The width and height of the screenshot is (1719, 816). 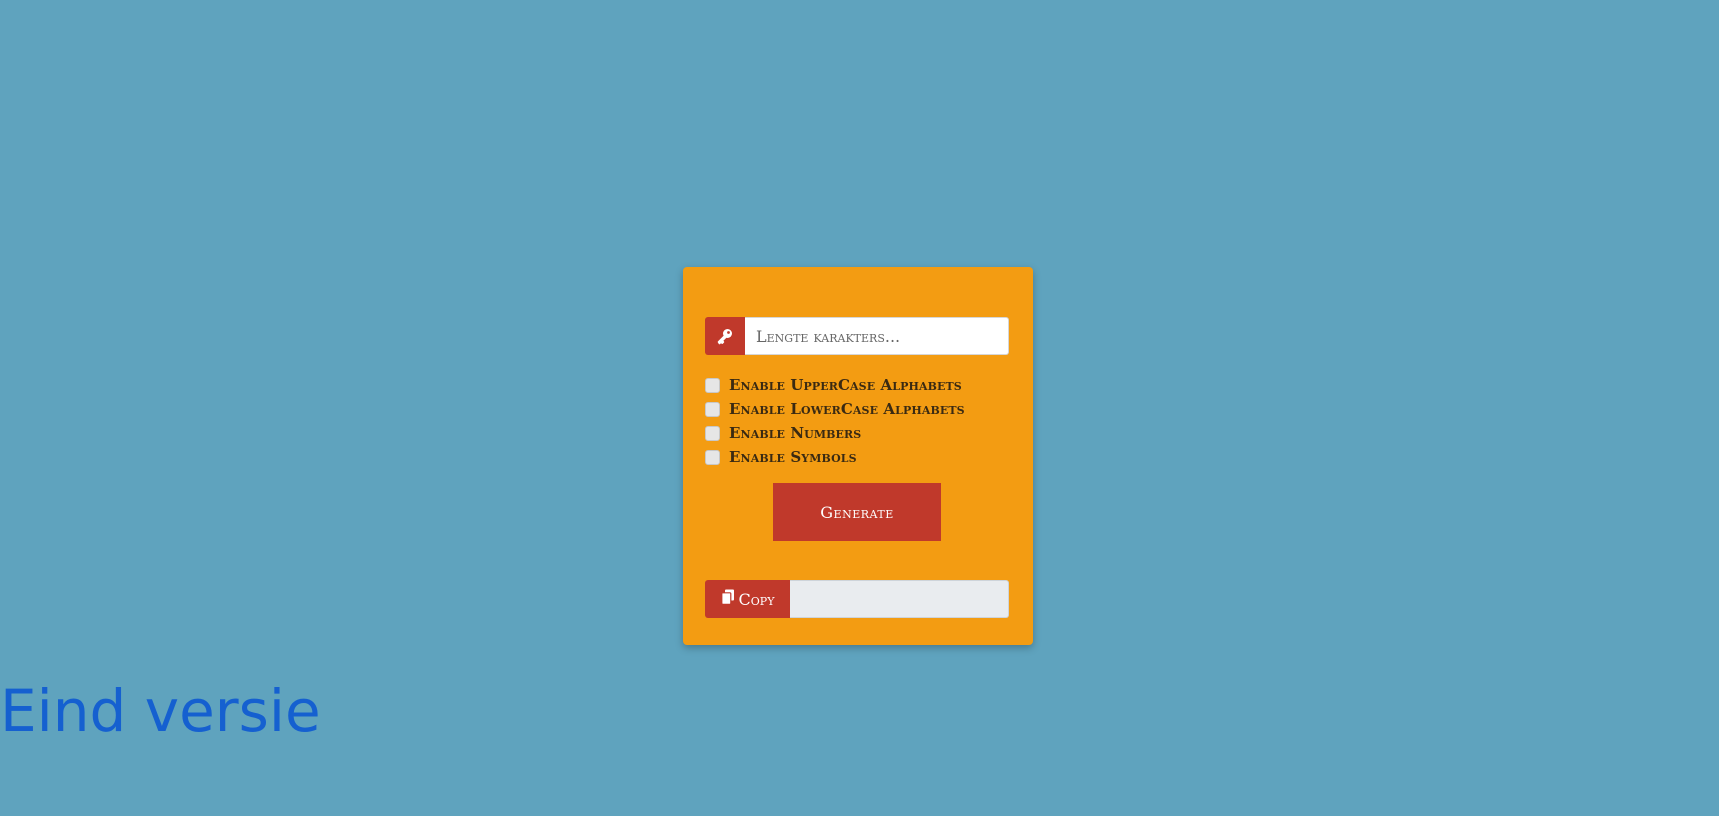 What do you see at coordinates (712, 457) in the screenshot?
I see `symbols-checkbox` at bounding box center [712, 457].